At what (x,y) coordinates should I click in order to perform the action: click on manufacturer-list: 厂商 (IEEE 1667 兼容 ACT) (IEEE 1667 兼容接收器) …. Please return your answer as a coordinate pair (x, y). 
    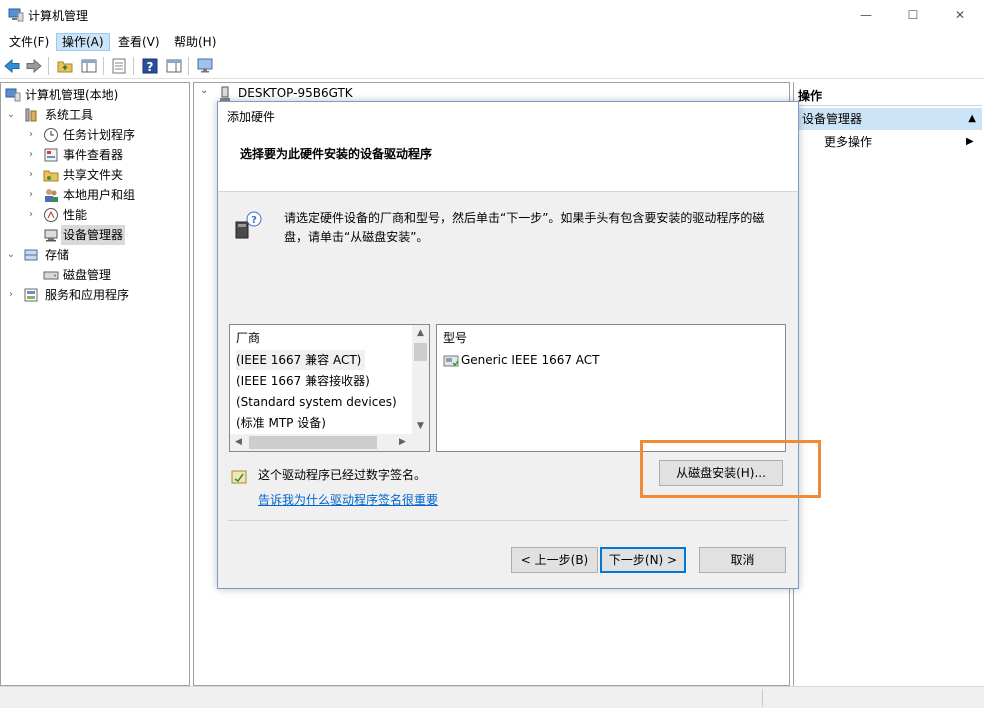
    Looking at the image, I should click on (329, 388).